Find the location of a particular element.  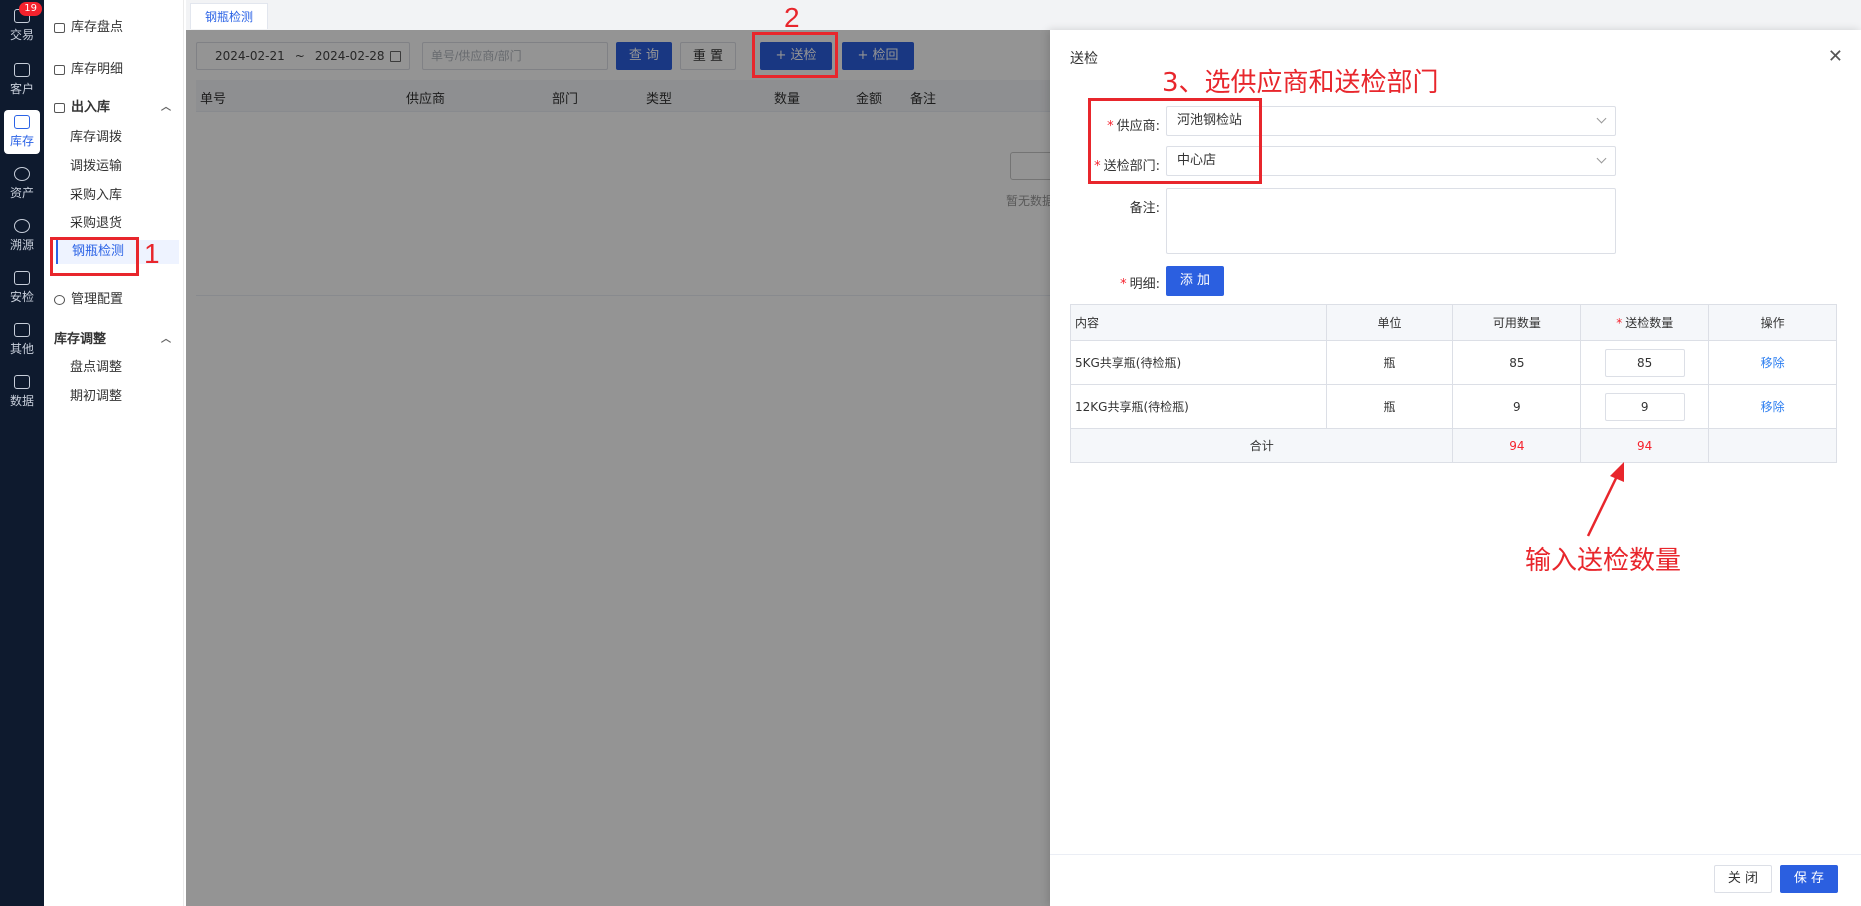

table-row: 12KG共享瓶(待检瓶) 瓶 9 9 移除 is located at coordinates (1453, 406).